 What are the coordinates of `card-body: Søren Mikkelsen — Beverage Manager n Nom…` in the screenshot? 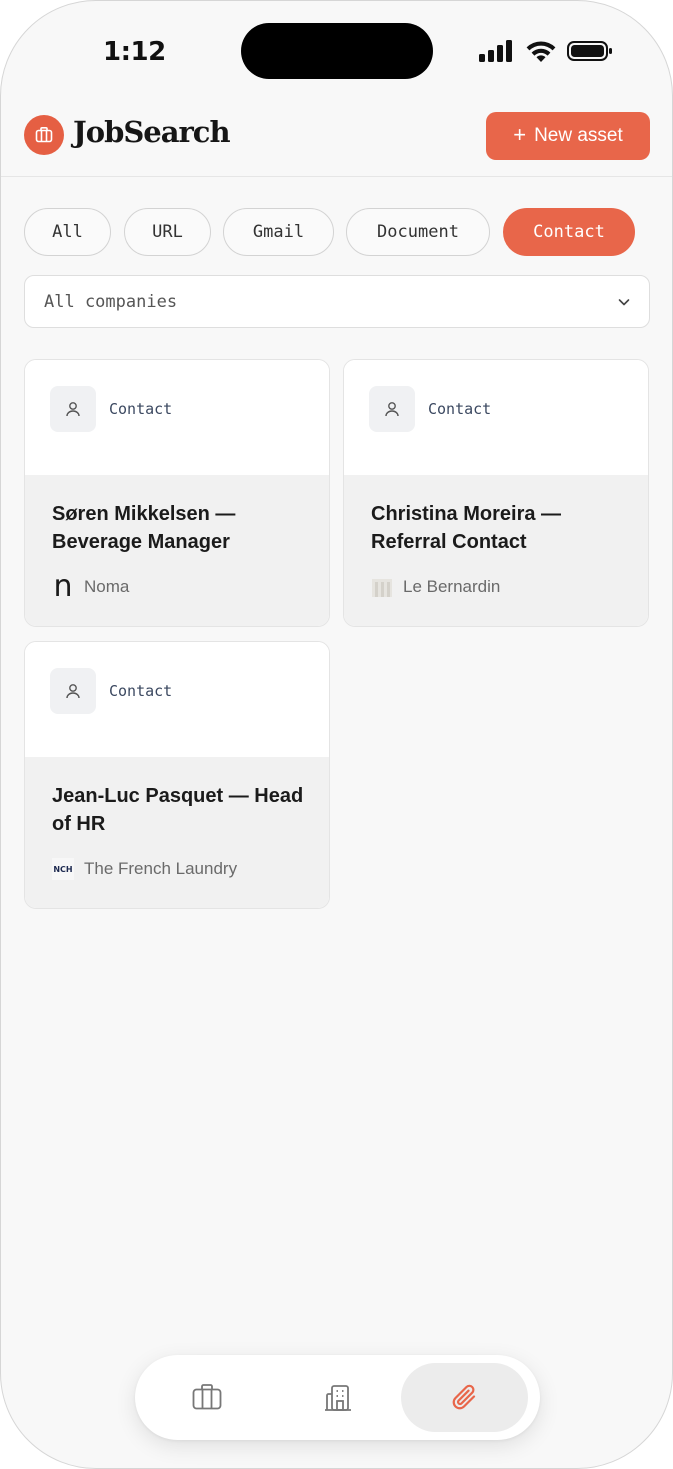 It's located at (177, 550).